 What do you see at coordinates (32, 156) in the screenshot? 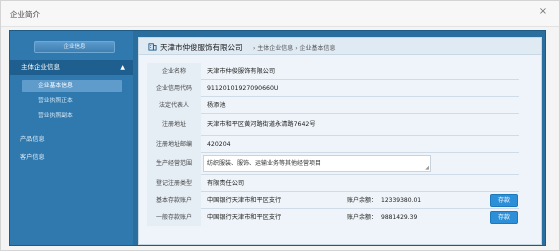
I see `sidebar-item-customers: 客户信息` at bounding box center [32, 156].